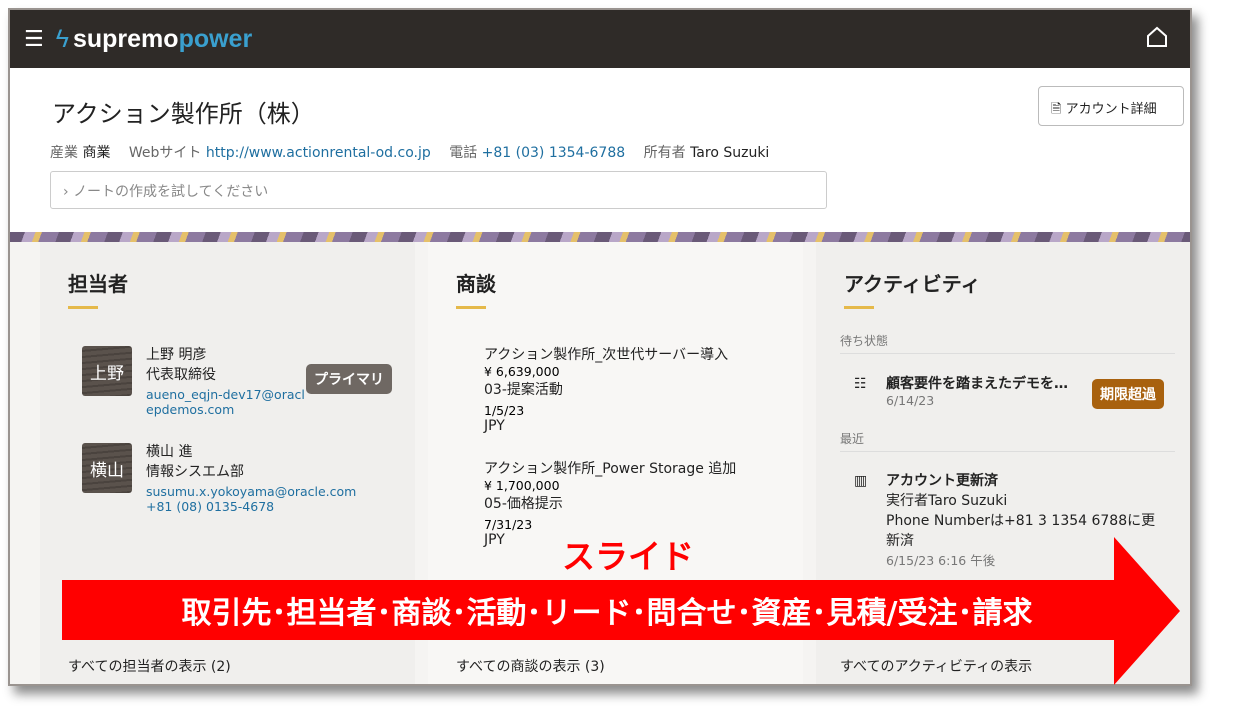 This screenshot has width=1233, height=727. Describe the element at coordinates (523, 504) in the screenshot. I see `deal-stage: 05-価格提示` at that location.